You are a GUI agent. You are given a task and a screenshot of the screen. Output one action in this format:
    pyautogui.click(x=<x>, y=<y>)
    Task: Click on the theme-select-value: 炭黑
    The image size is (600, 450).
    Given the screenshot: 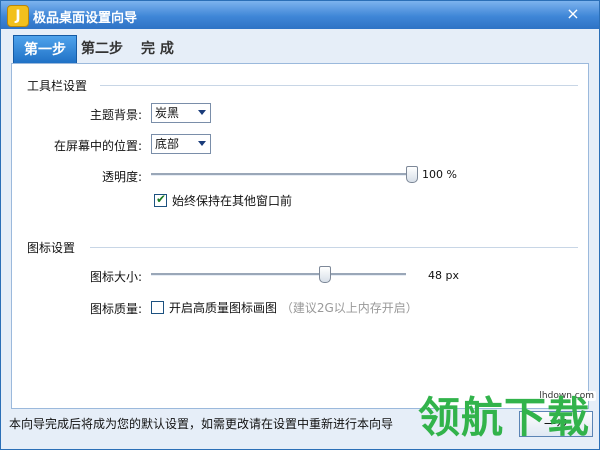 What is the action you would take?
    pyautogui.click(x=167, y=113)
    